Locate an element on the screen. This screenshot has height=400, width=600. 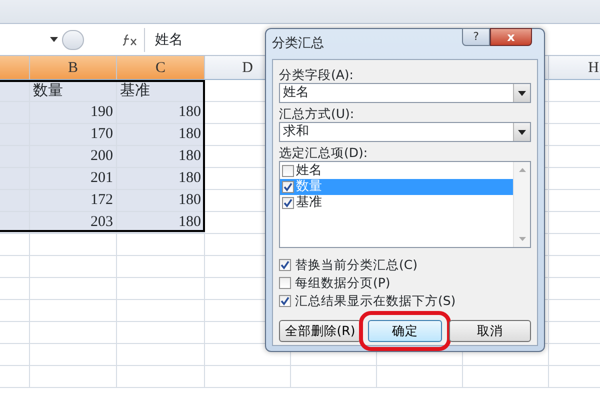
field-label: 汇总方式(U): is located at coordinates (317, 113).